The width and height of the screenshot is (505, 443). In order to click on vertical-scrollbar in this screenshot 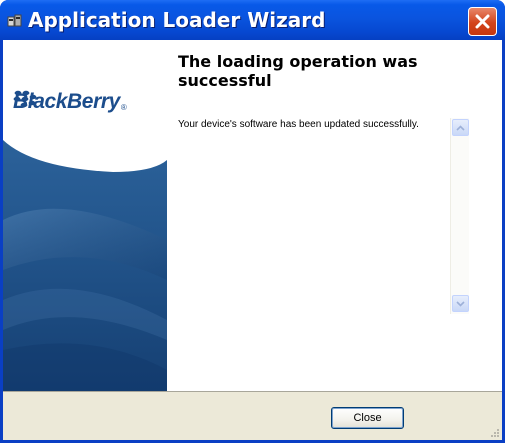, I will do `click(459, 216)`.